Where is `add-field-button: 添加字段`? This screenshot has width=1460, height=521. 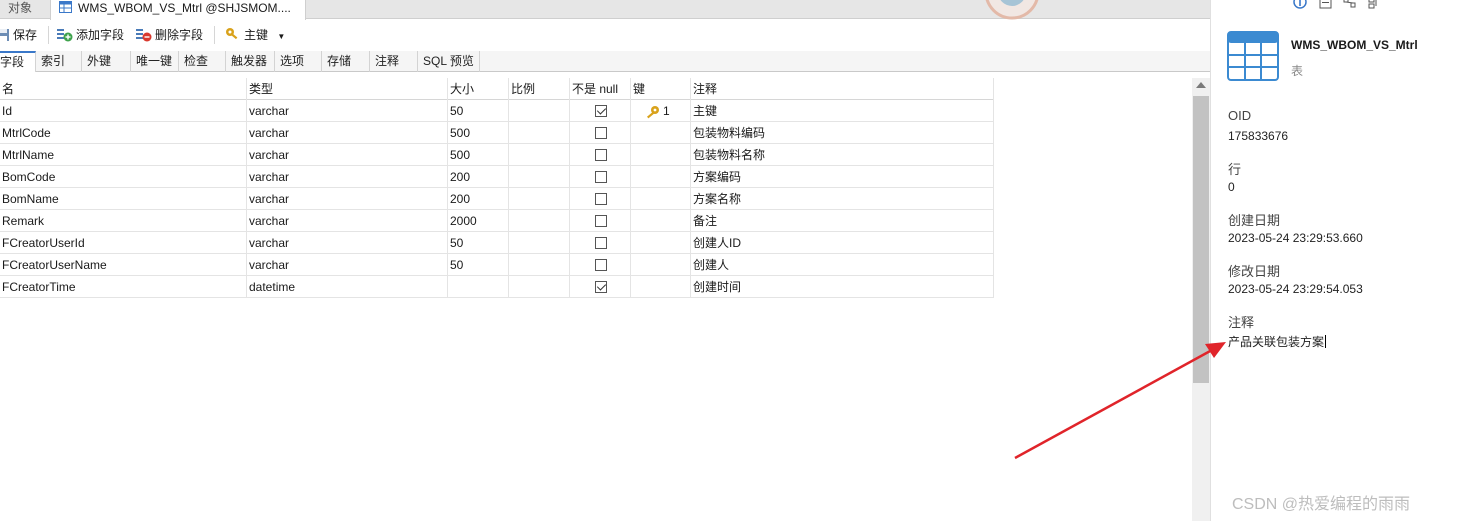 add-field-button: 添加字段 is located at coordinates (90, 35).